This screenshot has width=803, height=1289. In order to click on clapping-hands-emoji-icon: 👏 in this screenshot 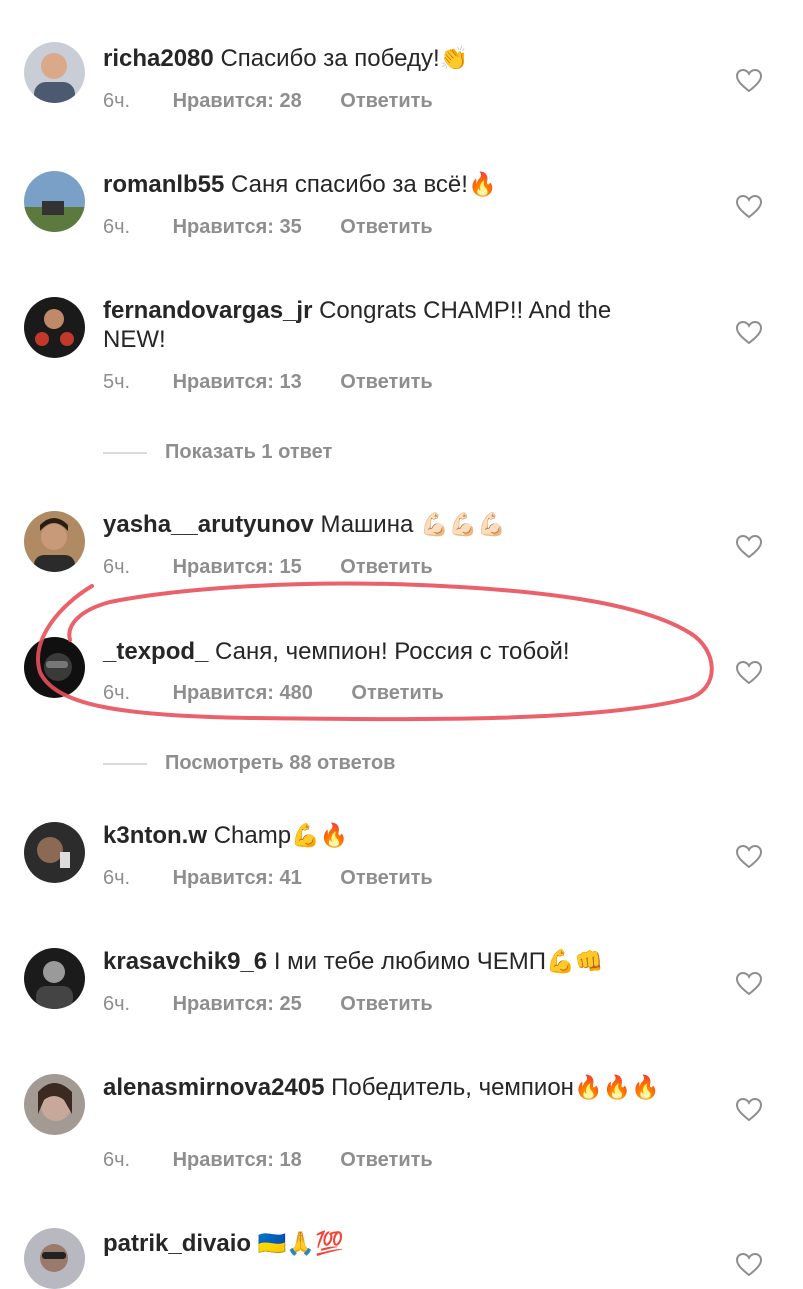, I will do `click(454, 59)`.